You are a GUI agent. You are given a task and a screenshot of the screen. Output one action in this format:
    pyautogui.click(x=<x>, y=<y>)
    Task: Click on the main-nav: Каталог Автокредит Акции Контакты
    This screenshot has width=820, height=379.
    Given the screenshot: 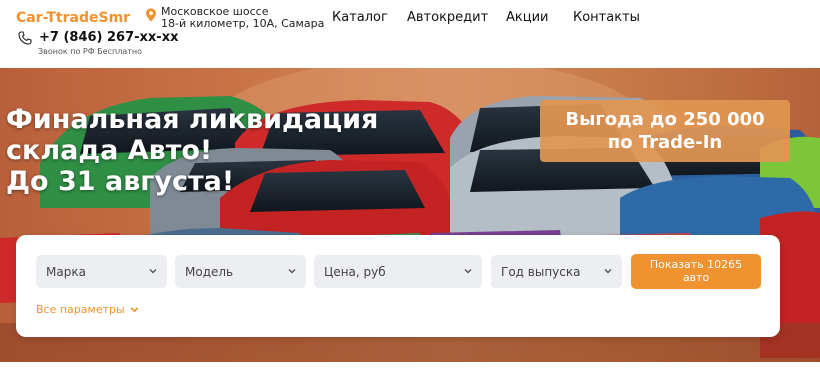 What is the action you would take?
    pyautogui.click(x=410, y=18)
    